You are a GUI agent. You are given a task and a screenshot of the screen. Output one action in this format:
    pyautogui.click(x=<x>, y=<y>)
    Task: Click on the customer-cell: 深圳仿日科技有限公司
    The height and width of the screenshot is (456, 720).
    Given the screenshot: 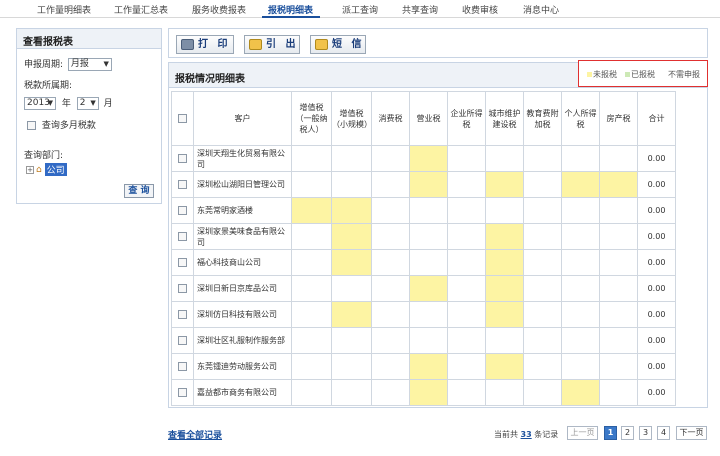 What is the action you would take?
    pyautogui.click(x=242, y=314)
    